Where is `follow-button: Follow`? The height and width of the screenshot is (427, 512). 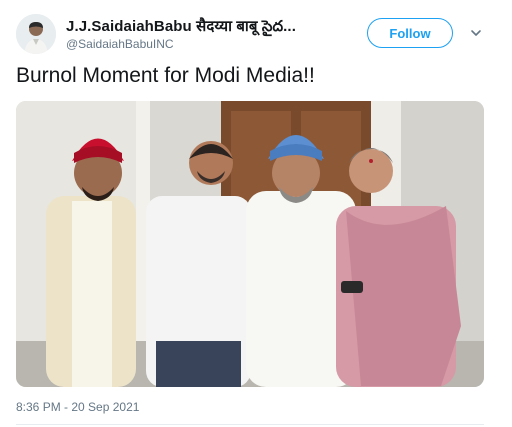
follow-button: Follow is located at coordinates (410, 33).